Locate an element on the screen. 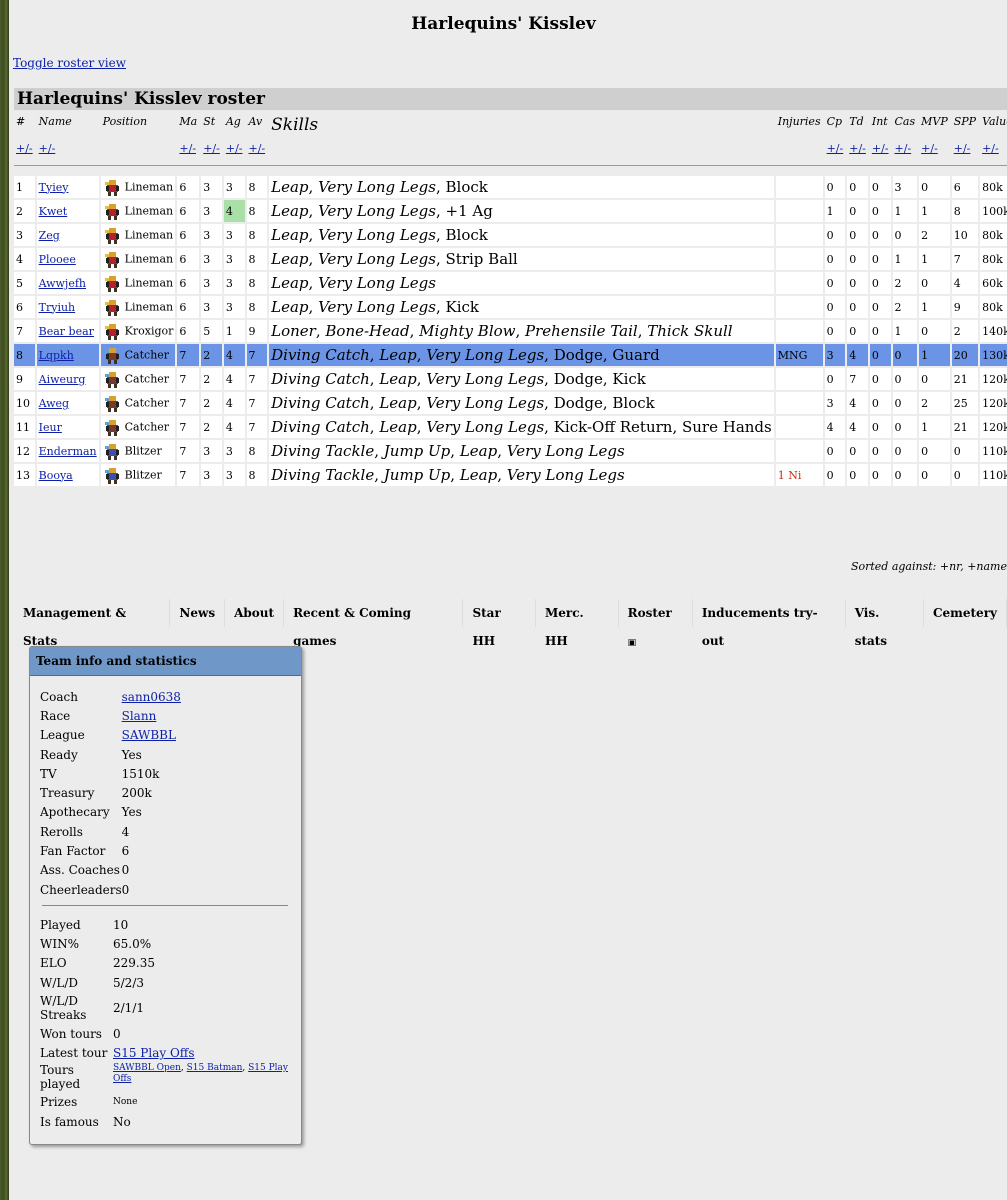 This screenshot has width=1007, height=1200. stat-int: 0 is located at coordinates (880, 307).